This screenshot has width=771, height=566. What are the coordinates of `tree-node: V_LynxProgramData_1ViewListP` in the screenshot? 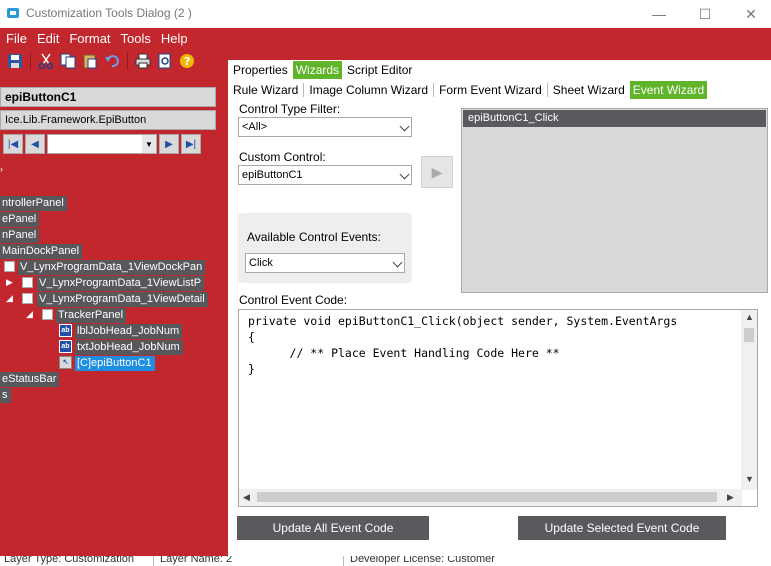 It's located at (121, 283).